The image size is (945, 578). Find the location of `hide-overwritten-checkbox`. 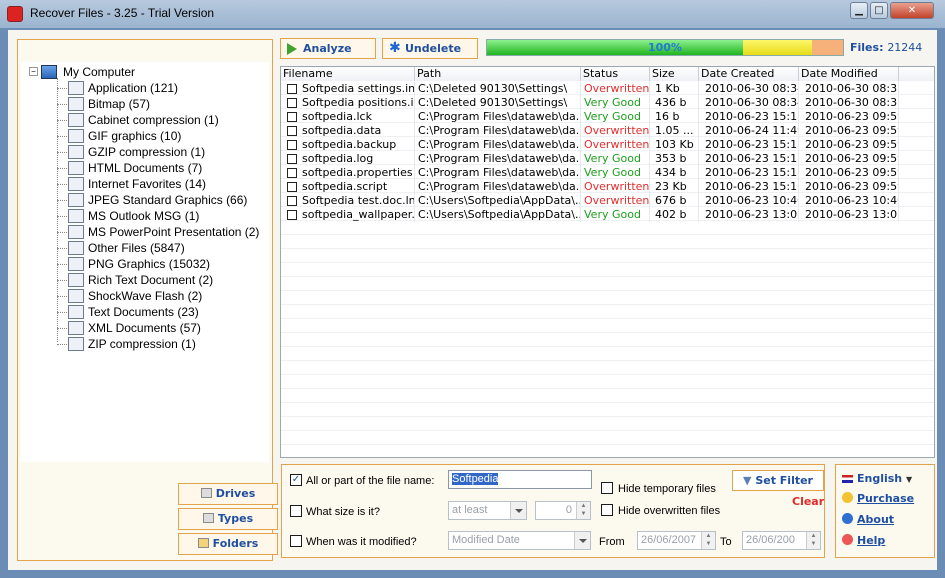

hide-overwritten-checkbox is located at coordinates (607, 510).